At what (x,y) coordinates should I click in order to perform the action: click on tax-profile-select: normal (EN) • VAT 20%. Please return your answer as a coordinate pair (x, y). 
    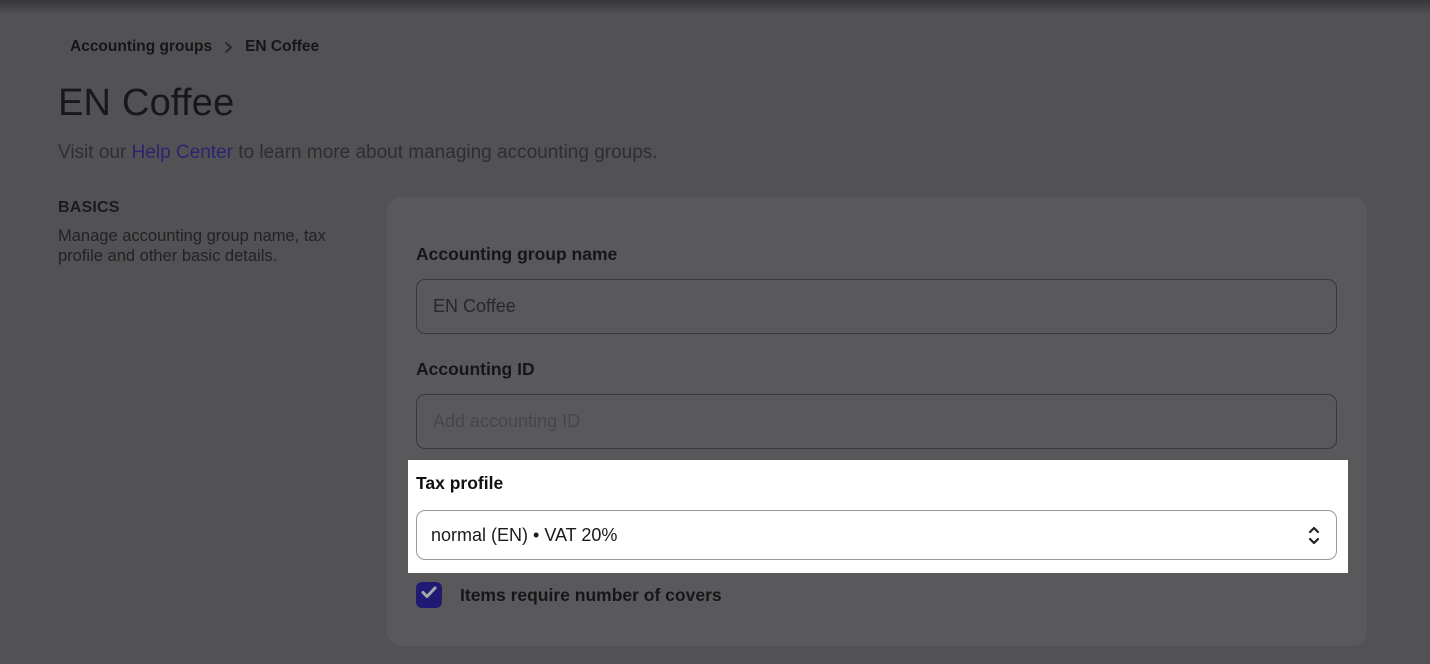
    Looking at the image, I should click on (876, 535).